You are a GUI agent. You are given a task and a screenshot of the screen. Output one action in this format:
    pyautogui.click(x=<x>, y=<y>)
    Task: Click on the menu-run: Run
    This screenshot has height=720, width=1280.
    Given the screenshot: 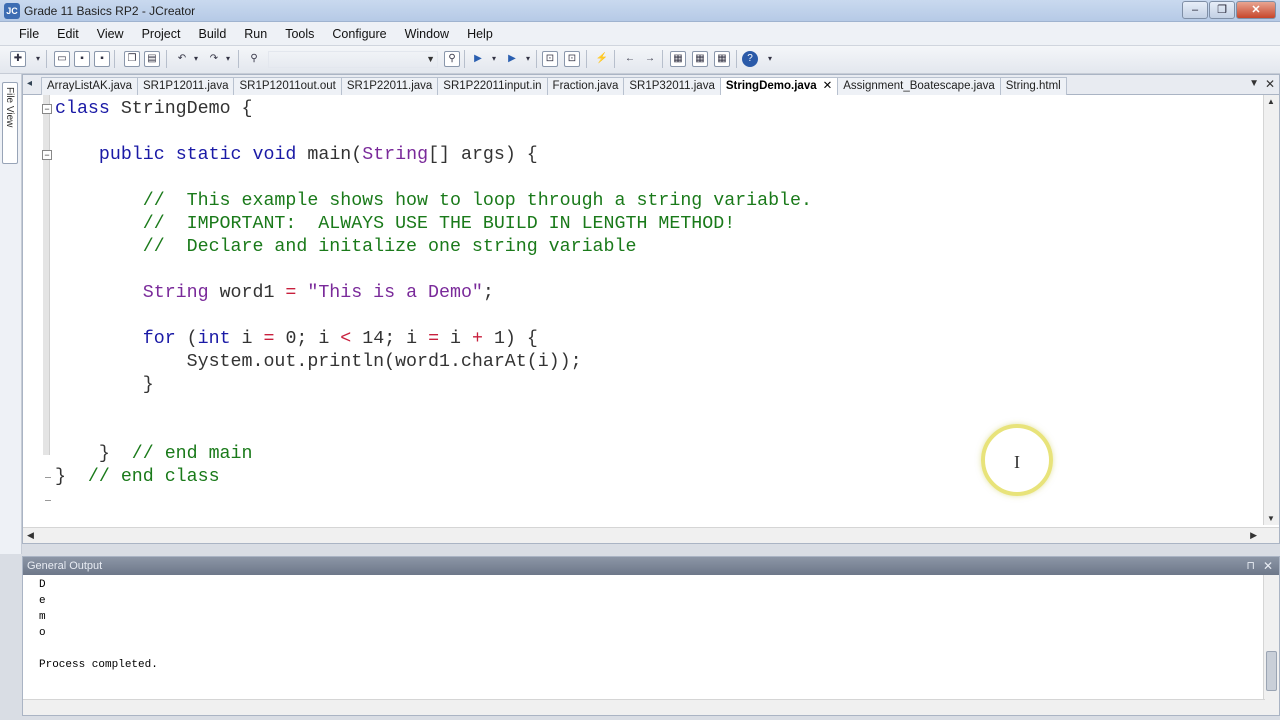 What is the action you would take?
    pyautogui.click(x=255, y=34)
    